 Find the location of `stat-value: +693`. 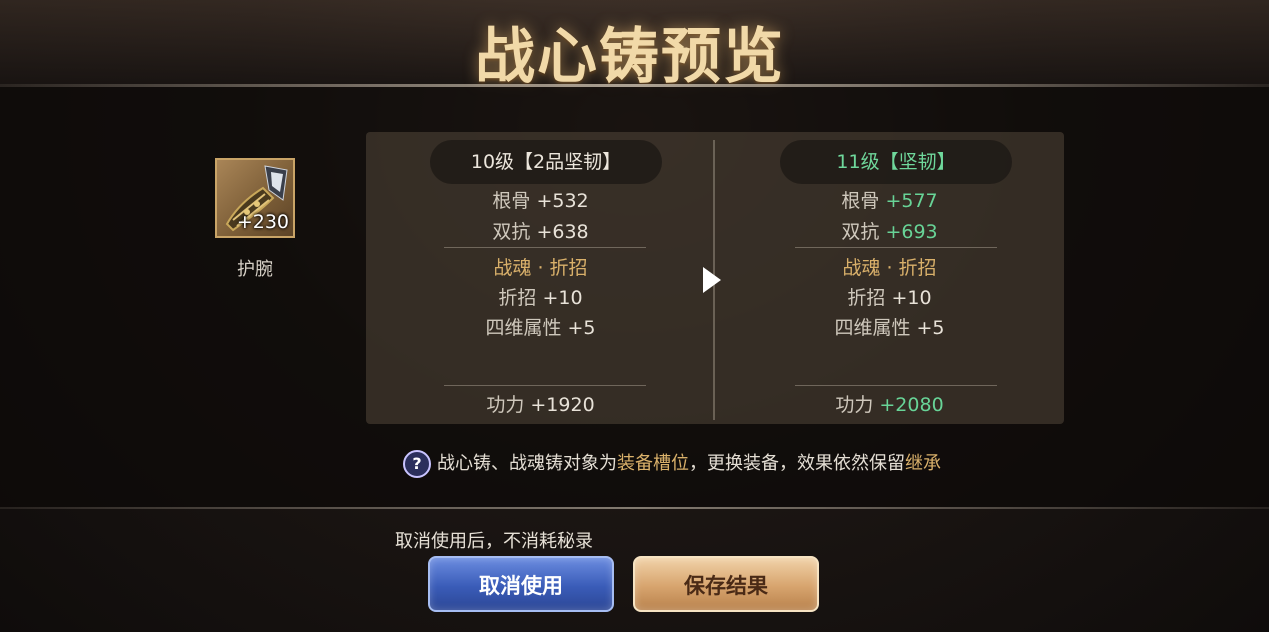

stat-value: +693 is located at coordinates (911, 232).